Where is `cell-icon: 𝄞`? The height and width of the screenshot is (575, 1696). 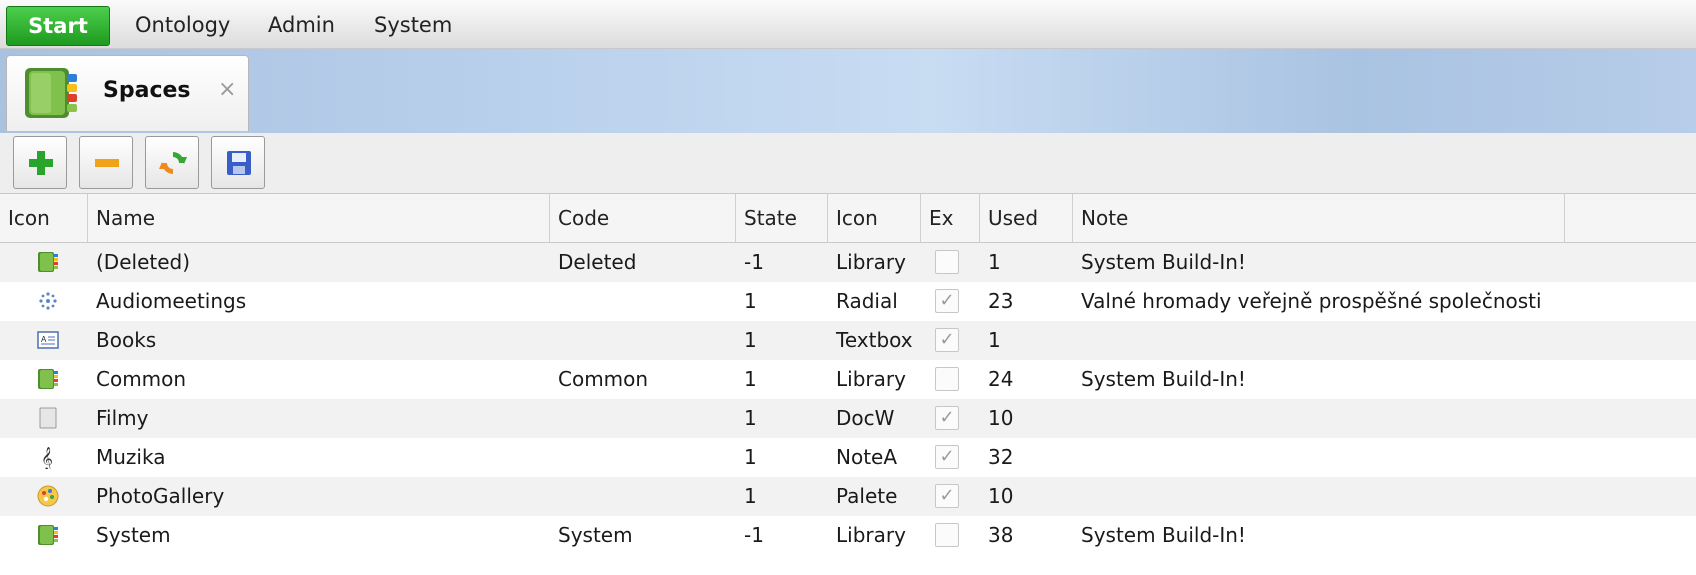
cell-icon: 𝄞 is located at coordinates (44, 459).